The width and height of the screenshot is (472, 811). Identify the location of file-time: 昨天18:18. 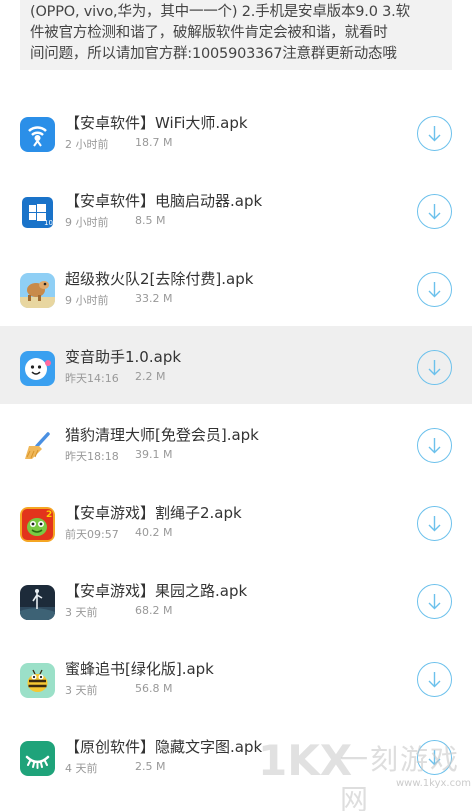
(92, 456).